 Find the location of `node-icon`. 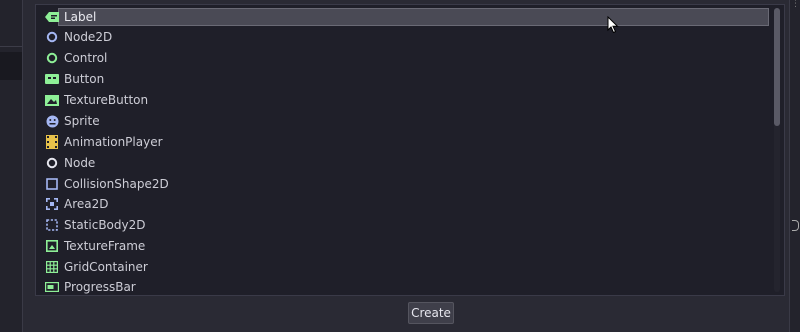

node-icon is located at coordinates (52, 163).